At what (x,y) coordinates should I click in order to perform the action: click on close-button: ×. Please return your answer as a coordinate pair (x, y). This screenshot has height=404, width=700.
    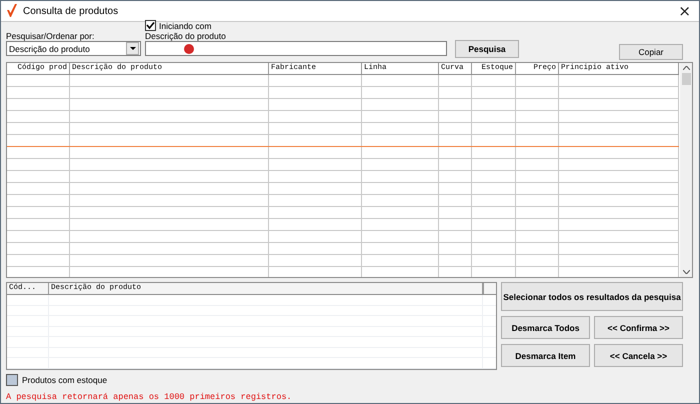
    Looking at the image, I should click on (684, 11).